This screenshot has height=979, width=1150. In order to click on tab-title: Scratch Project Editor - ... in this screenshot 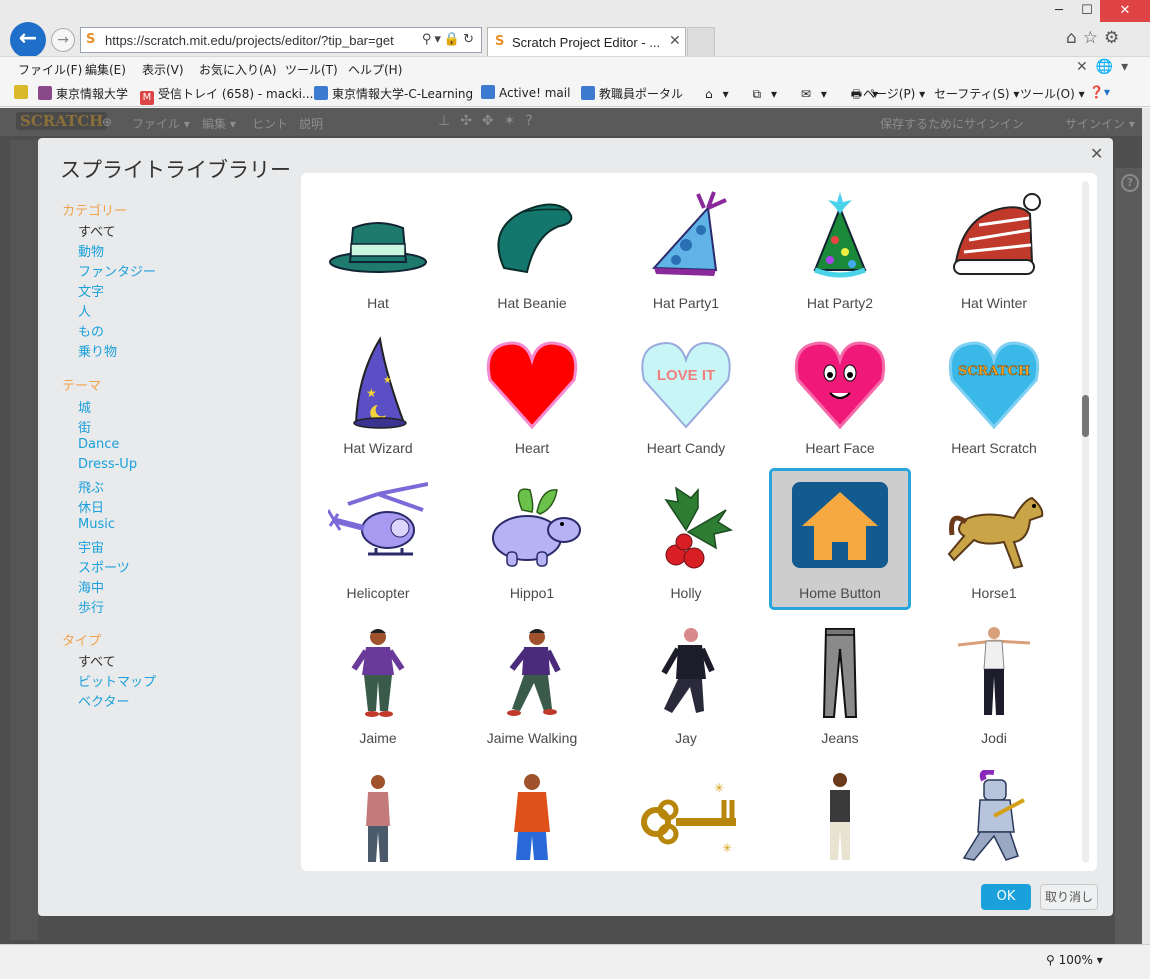, I will do `click(586, 42)`.